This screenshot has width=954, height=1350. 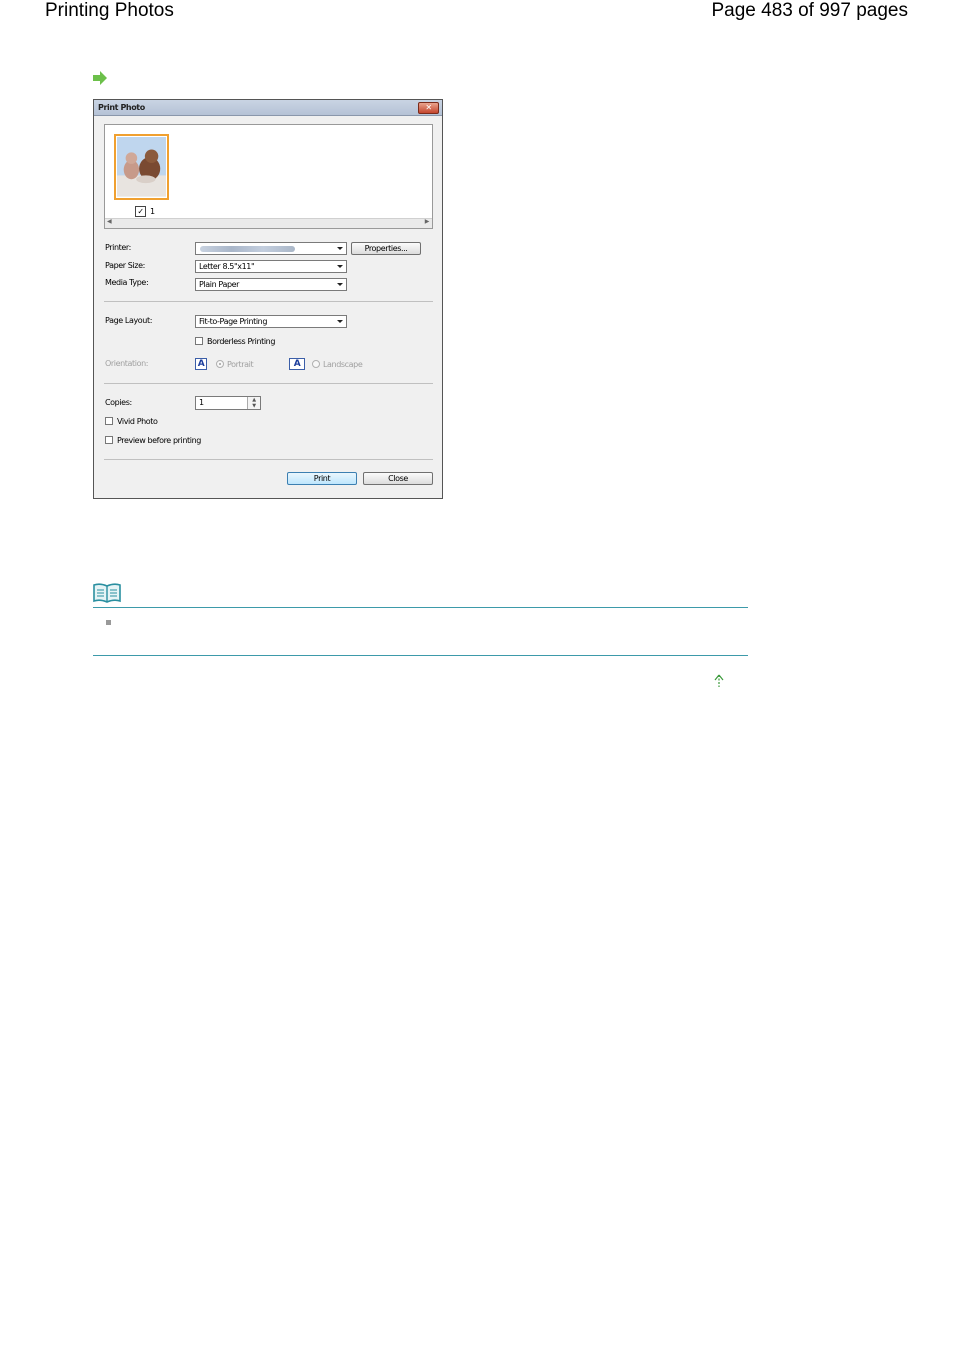 What do you see at coordinates (137, 421) in the screenshot?
I see `vivid-photo-label: Vivid Photo` at bounding box center [137, 421].